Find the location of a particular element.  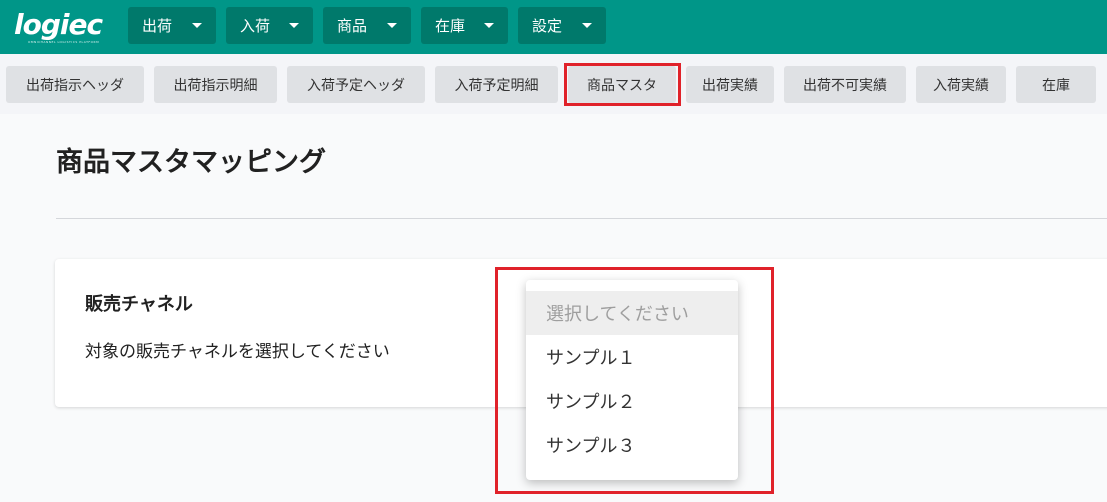

menu-shipping: 出荷 is located at coordinates (172, 25).